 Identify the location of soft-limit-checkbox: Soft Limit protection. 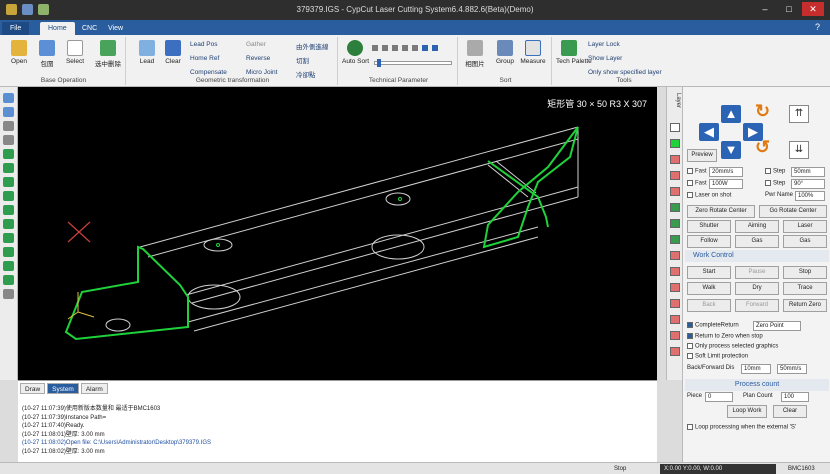
(717, 356).